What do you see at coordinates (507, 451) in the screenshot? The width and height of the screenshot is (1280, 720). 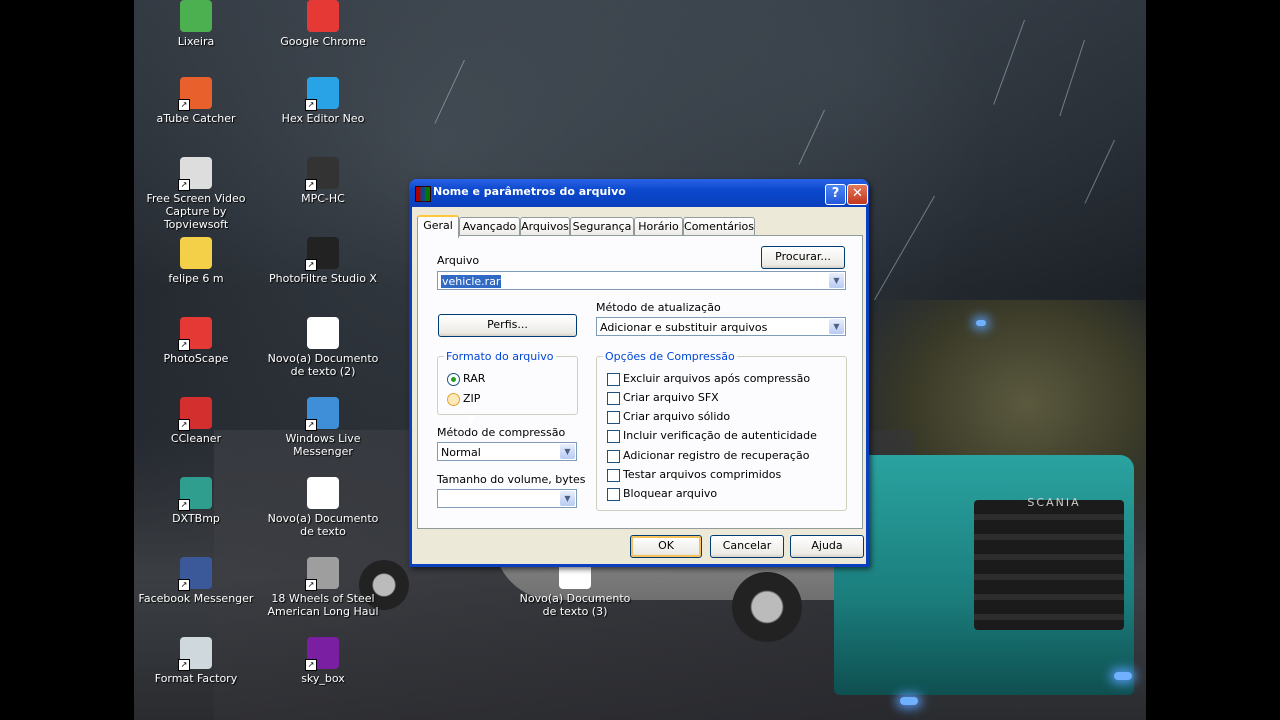 I see `compression-method-select: Normal ▼` at bounding box center [507, 451].